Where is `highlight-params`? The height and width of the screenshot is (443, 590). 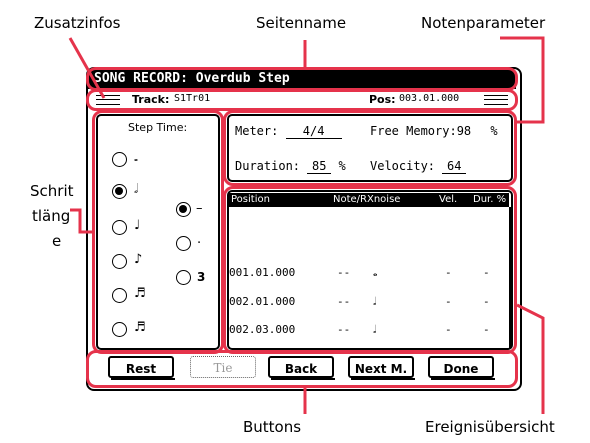 highlight-params is located at coordinates (370, 148).